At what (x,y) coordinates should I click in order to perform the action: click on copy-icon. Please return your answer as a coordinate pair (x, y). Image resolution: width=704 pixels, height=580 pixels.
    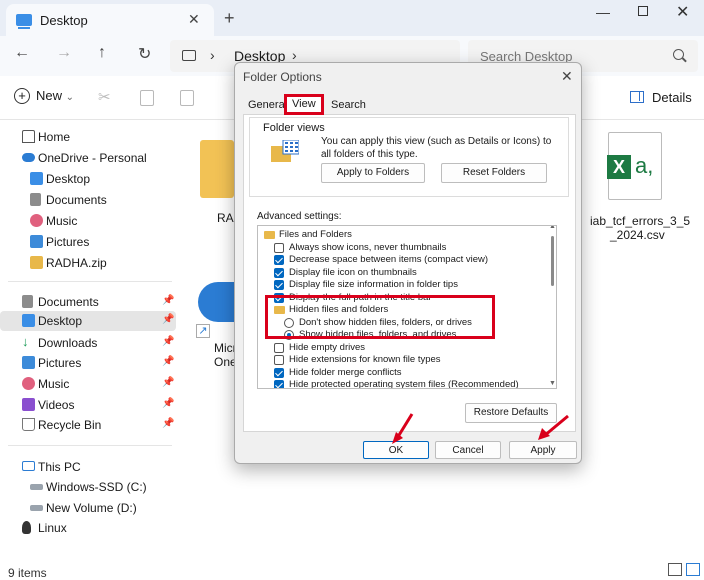
    Looking at the image, I should click on (147, 98).